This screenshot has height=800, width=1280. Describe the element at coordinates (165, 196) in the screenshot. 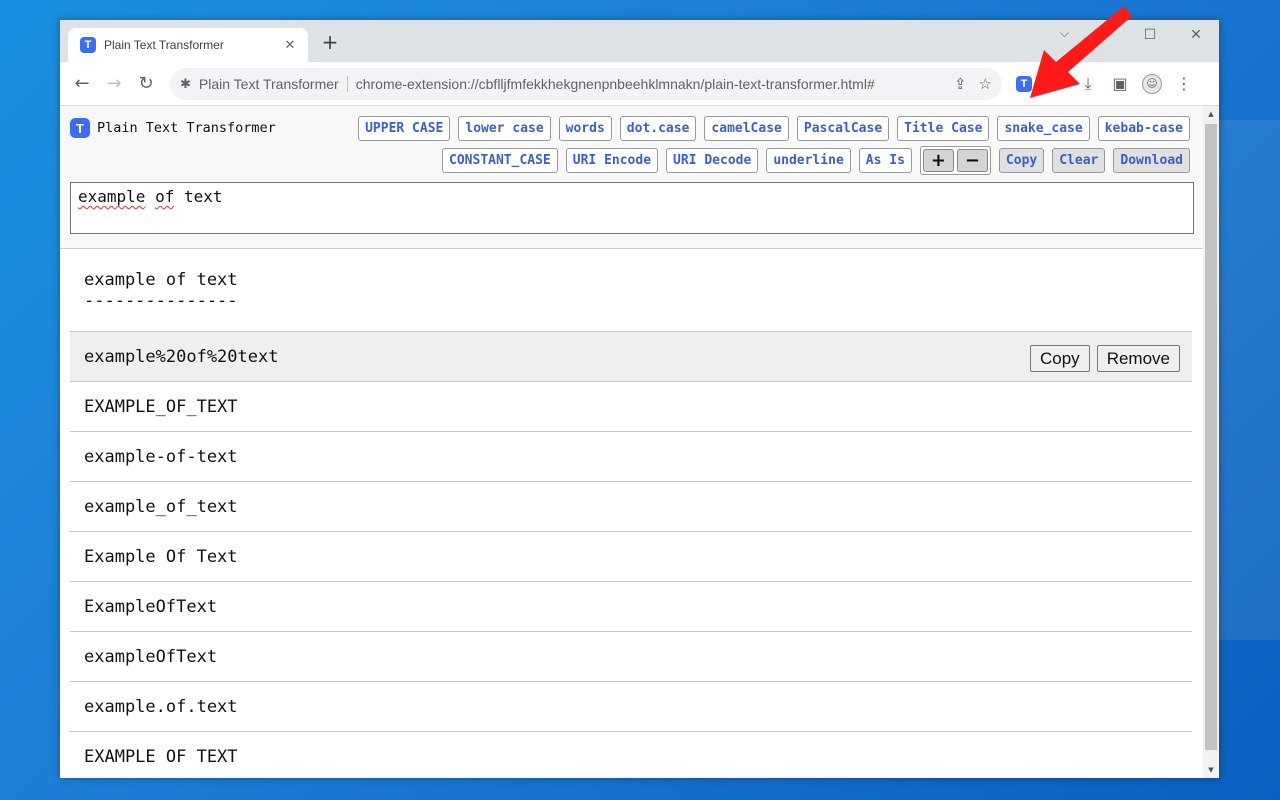

I see `input-word: of` at that location.